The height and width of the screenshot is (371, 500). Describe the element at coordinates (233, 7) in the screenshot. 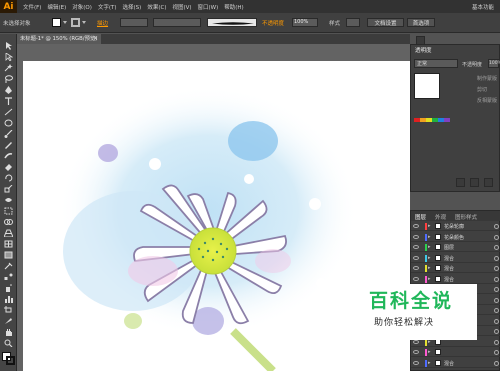

I see `menu-help: 帮助(H)` at that location.